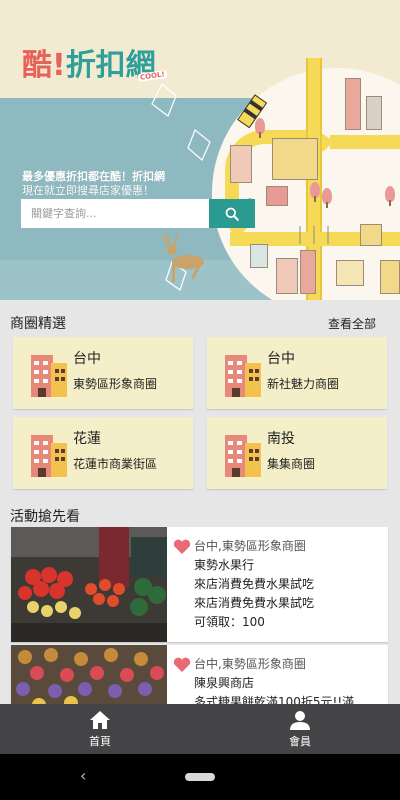  I want to click on search-input, so click(115, 213).